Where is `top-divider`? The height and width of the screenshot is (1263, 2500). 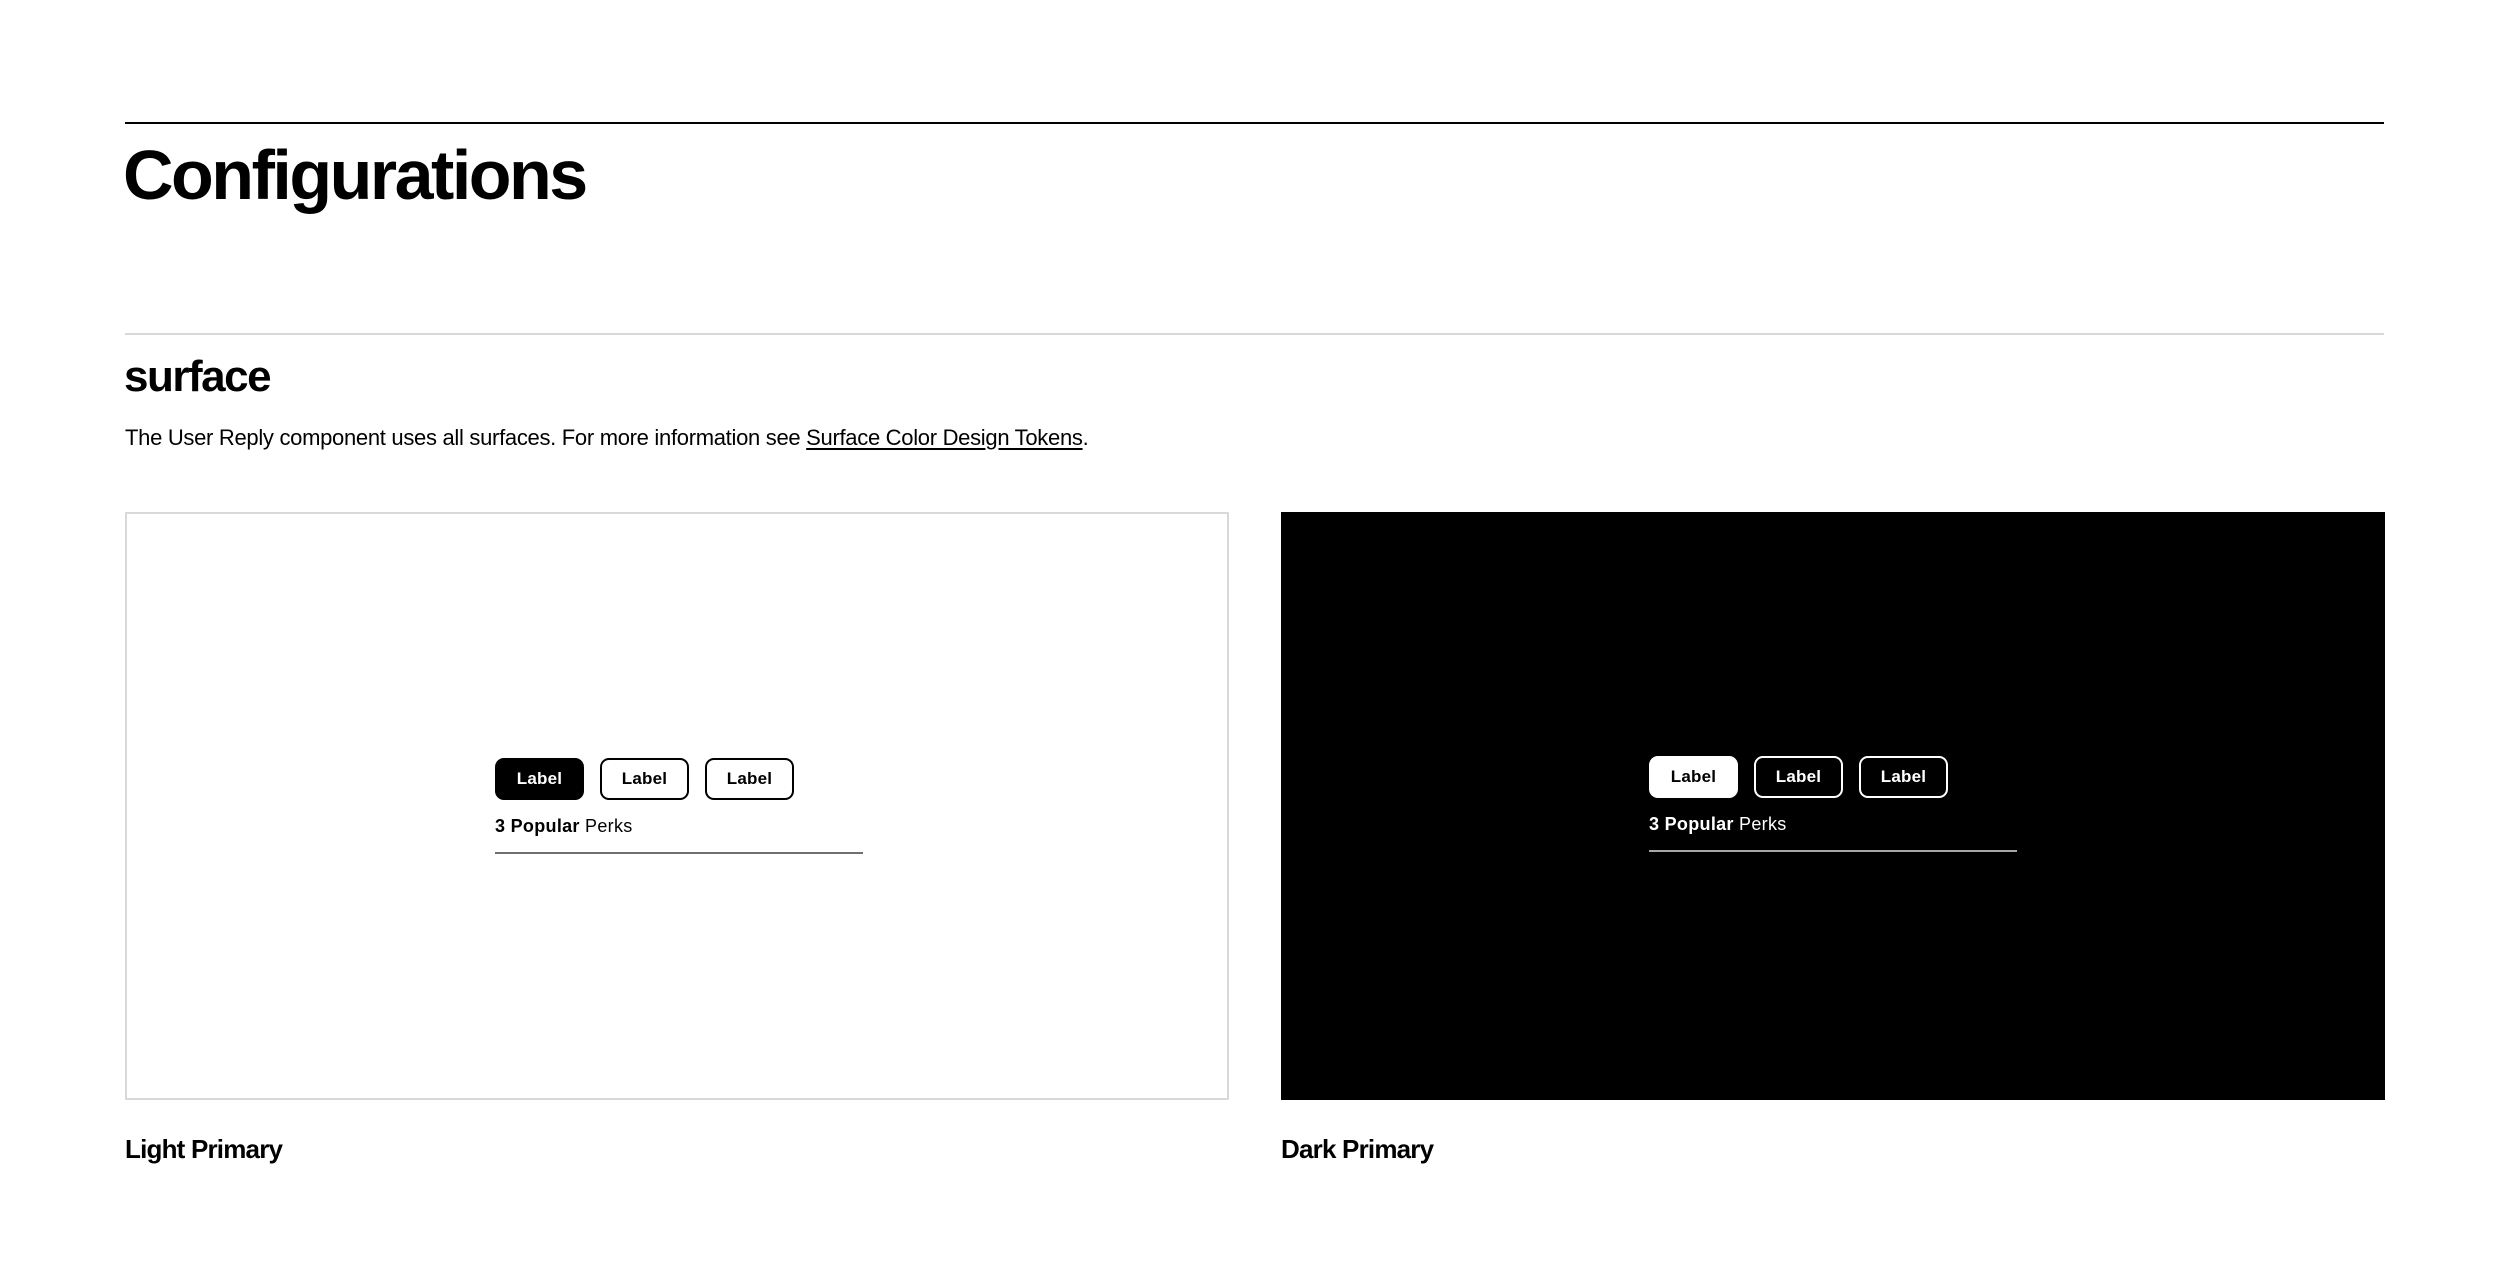
top-divider is located at coordinates (1254, 123).